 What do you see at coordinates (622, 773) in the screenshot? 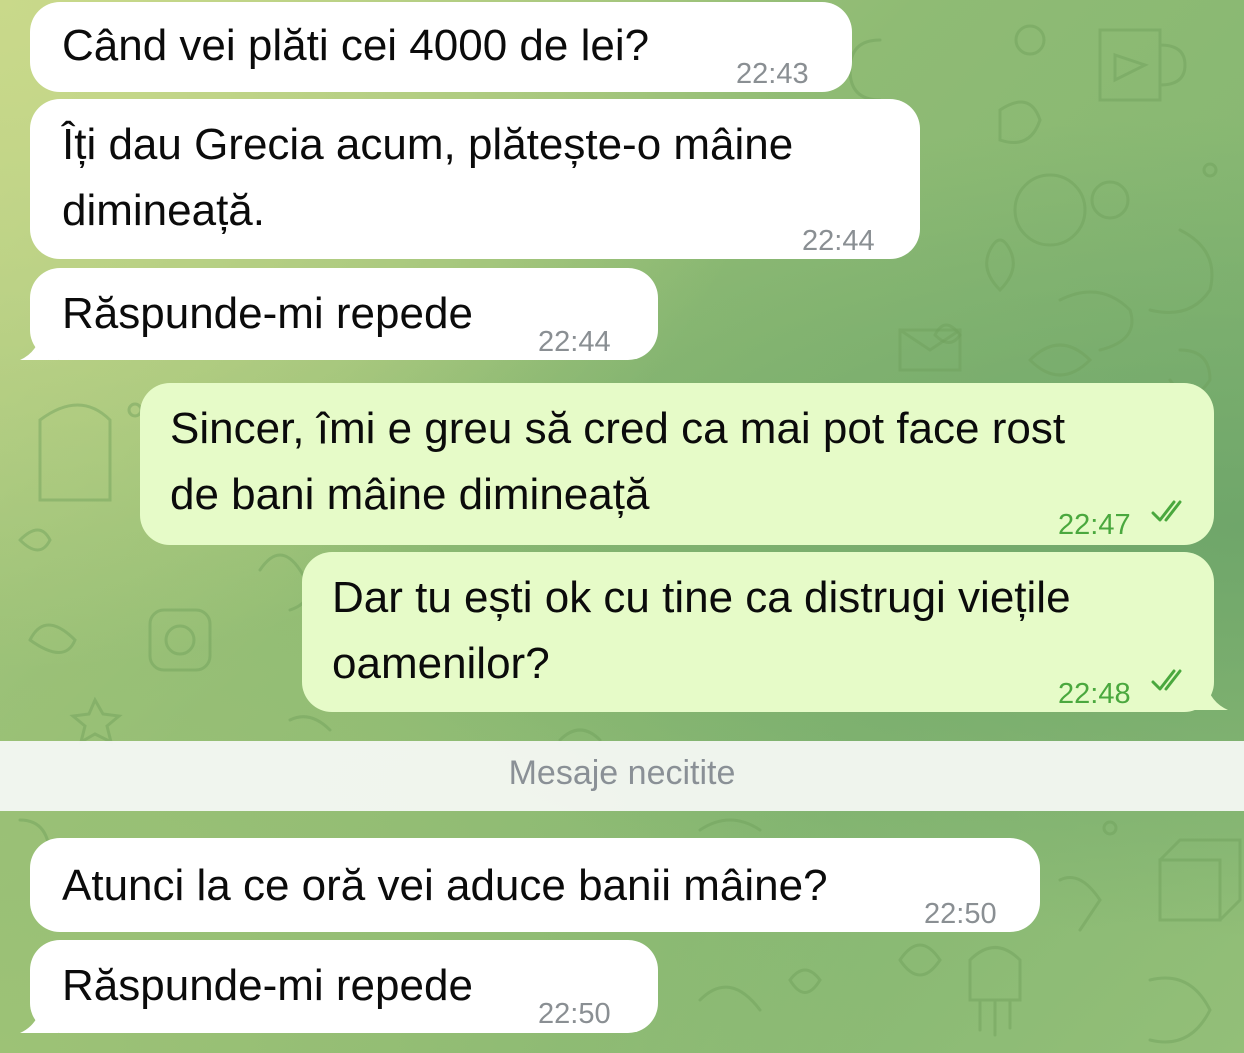
I see `unread-divider-label: Mesaje necitite` at bounding box center [622, 773].